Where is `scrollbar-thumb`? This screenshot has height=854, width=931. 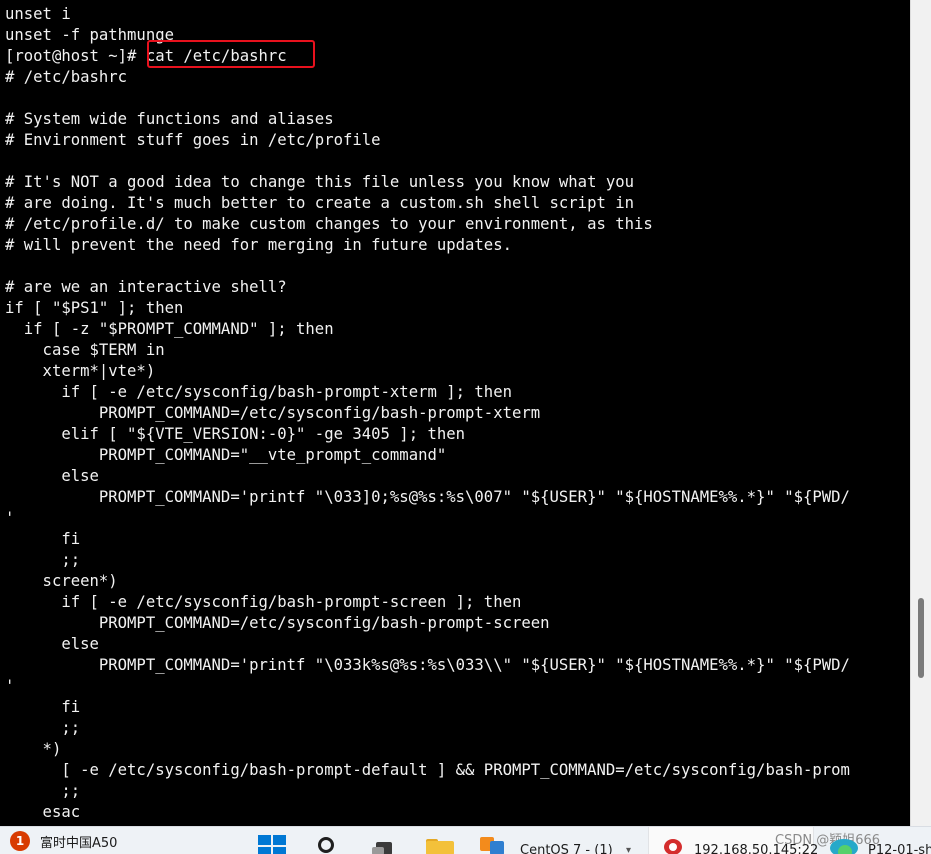 scrollbar-thumb is located at coordinates (921, 638).